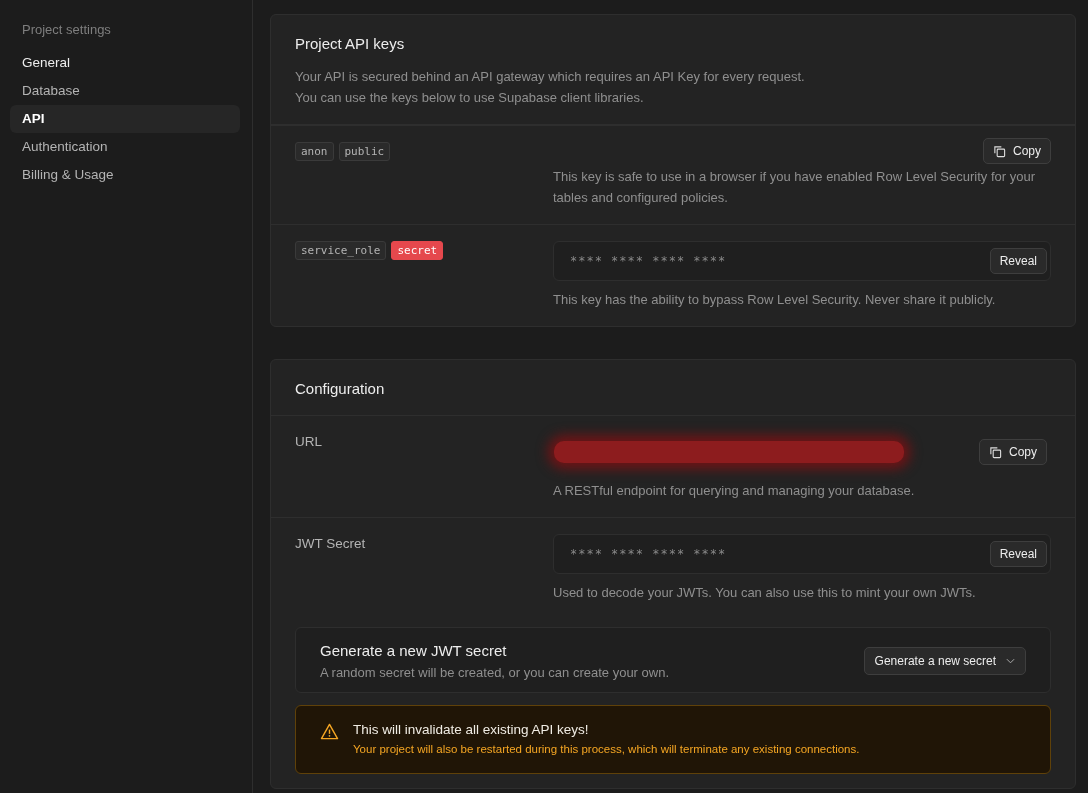  I want to click on field-description: Used to decode your JWTs. You can also use this to mint your own JWTs., so click(765, 593).